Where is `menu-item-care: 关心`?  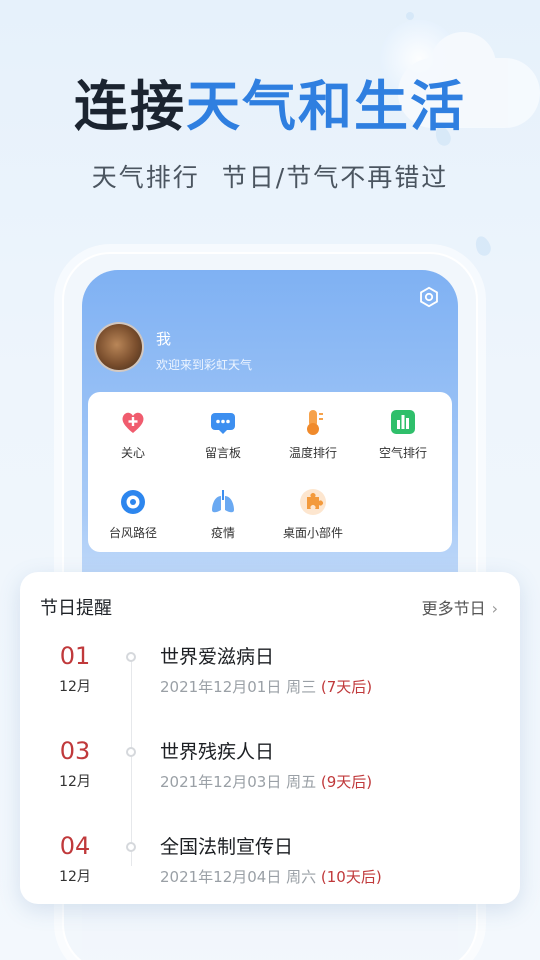 menu-item-care: 关心 is located at coordinates (133, 434).